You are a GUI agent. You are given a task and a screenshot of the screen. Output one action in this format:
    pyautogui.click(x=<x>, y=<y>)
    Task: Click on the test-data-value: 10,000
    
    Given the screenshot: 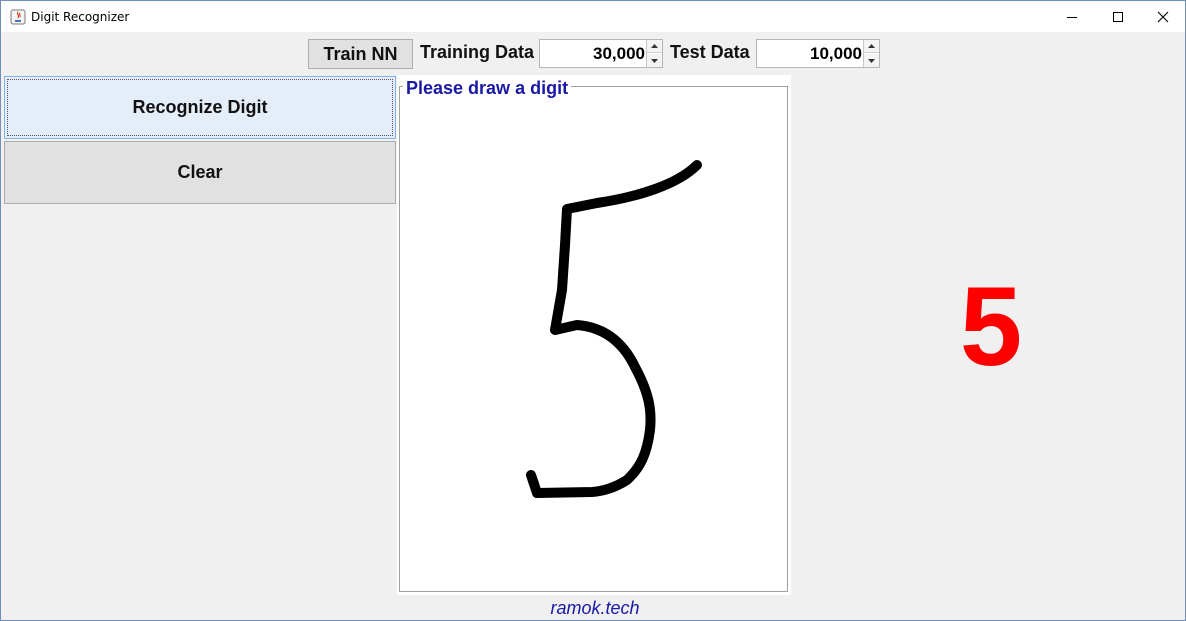 What is the action you would take?
    pyautogui.click(x=836, y=54)
    